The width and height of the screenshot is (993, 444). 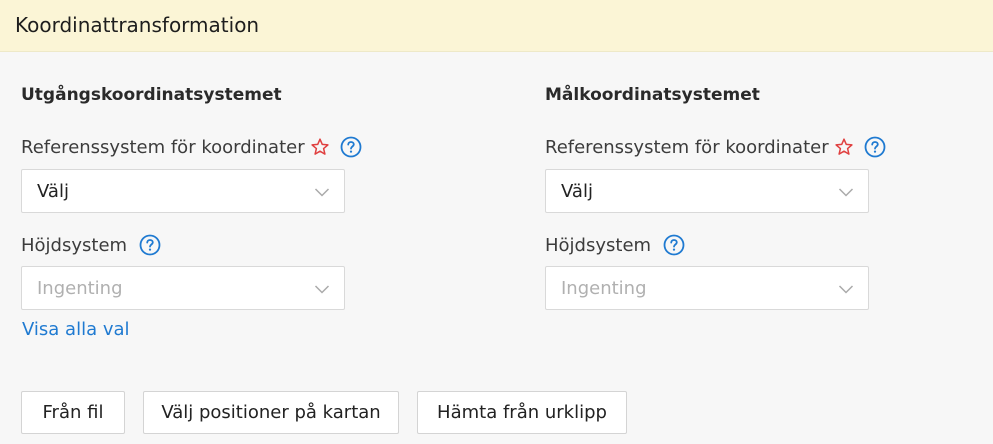 I want to click on target-ref-system-label-text: Referenssystem för koordinater, so click(x=687, y=147).